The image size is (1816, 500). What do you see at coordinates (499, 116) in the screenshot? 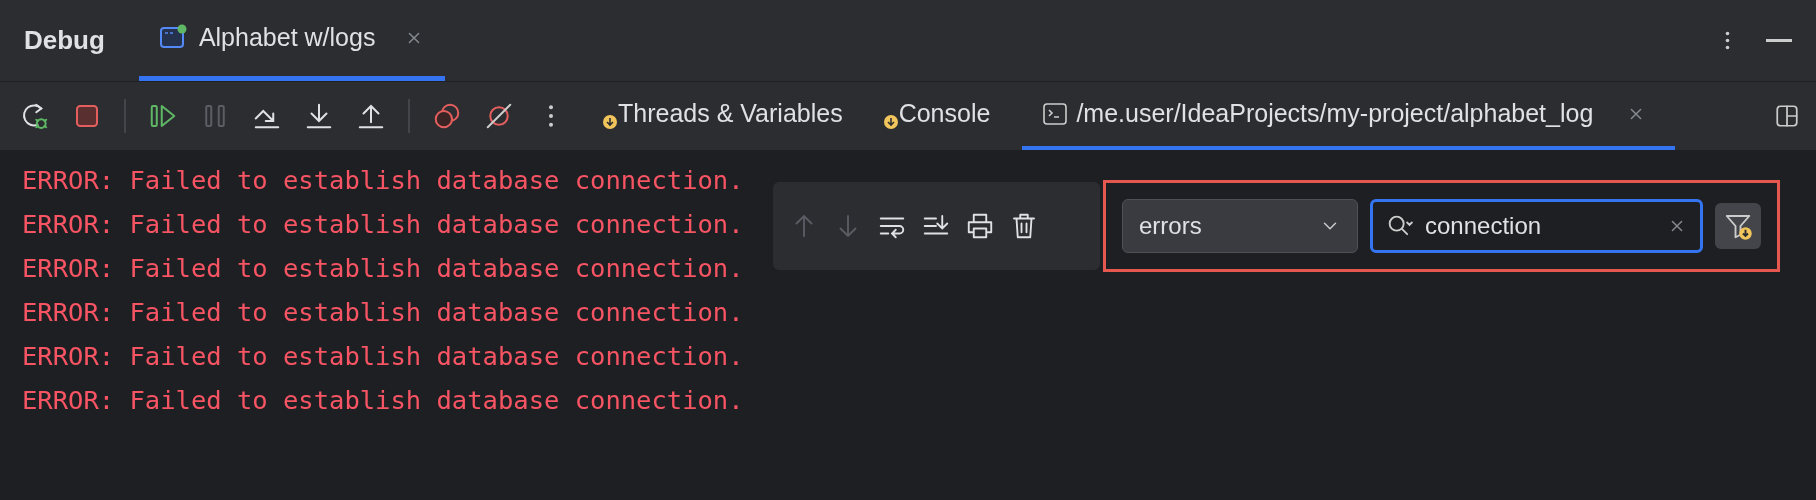
I see `mute-breakpoints-icon` at bounding box center [499, 116].